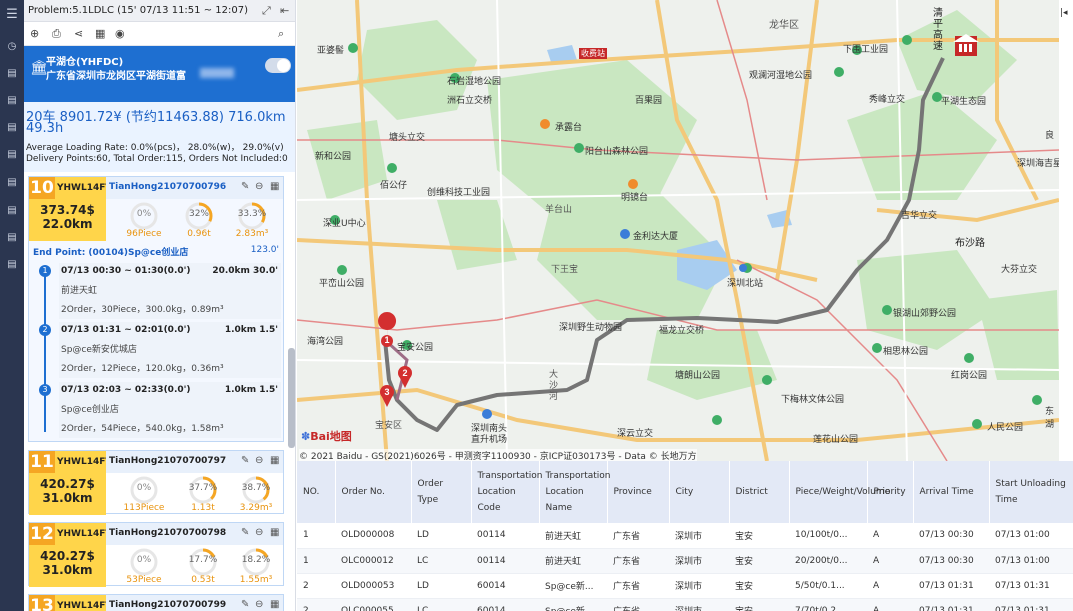 Image resolution: width=1073 pixels, height=611 pixels. What do you see at coordinates (284, 11) in the screenshot?
I see `collapse-icon: ⇤` at bounding box center [284, 11].